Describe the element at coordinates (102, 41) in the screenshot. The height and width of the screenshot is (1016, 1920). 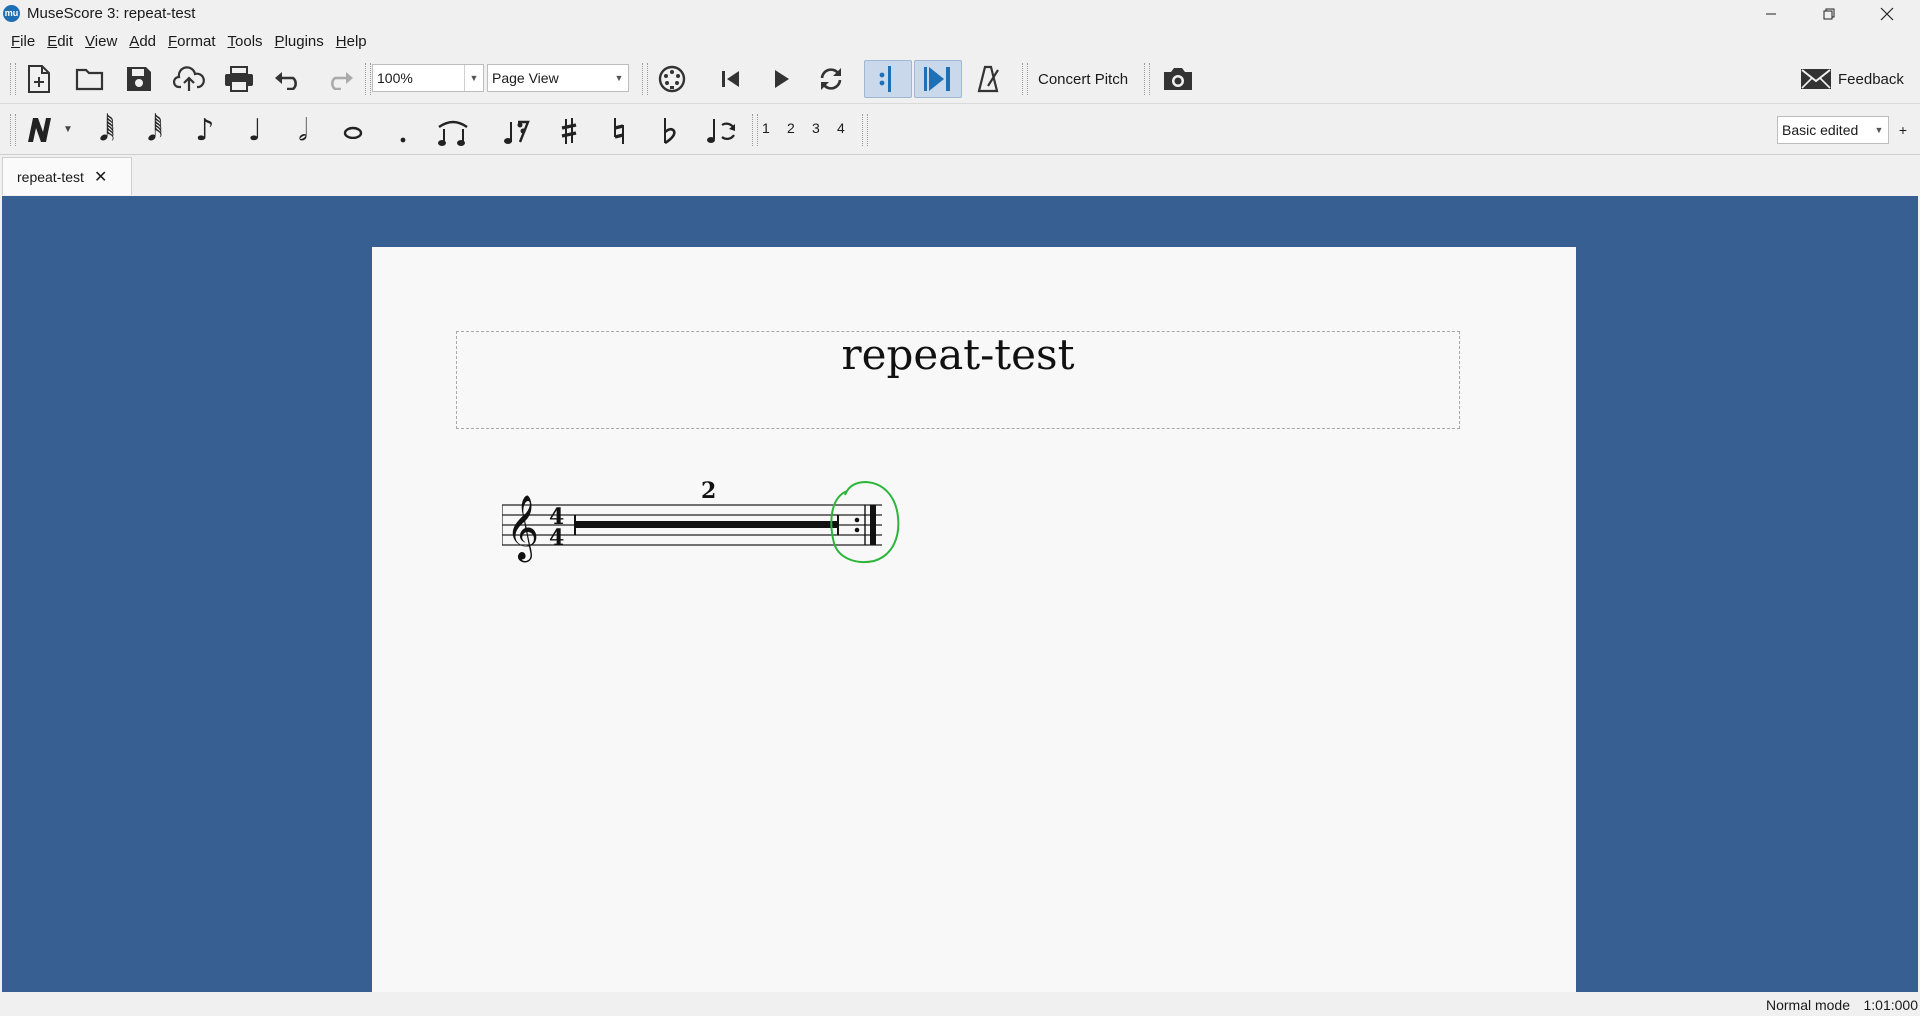
I see `menu-view: View` at that location.